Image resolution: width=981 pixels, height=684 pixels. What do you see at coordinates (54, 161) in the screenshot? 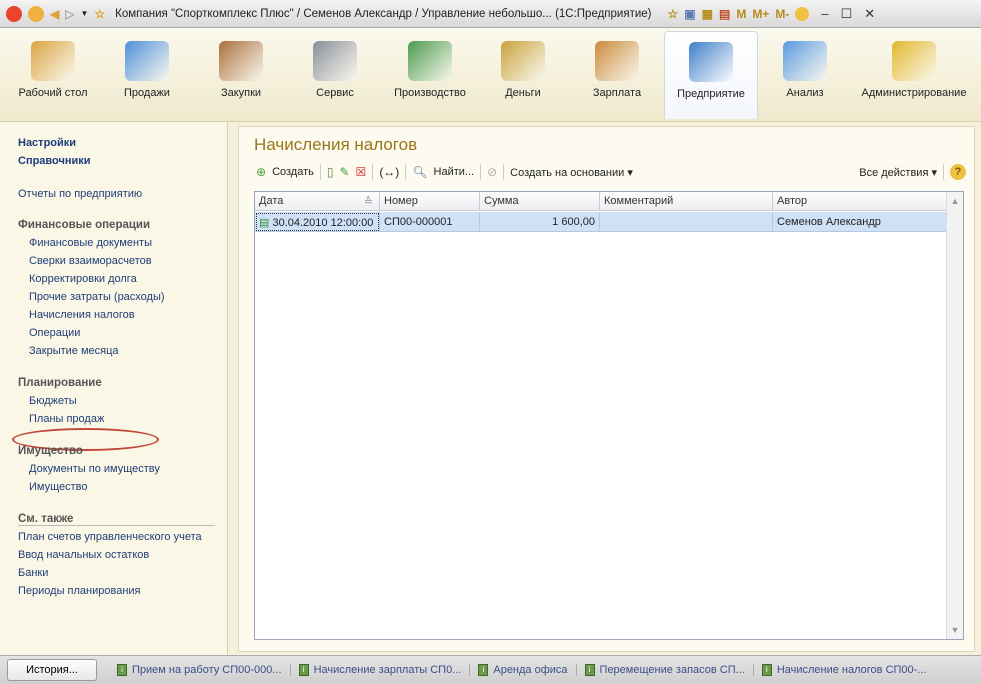
I see `sidebar-catalogs: Справочники` at bounding box center [54, 161].